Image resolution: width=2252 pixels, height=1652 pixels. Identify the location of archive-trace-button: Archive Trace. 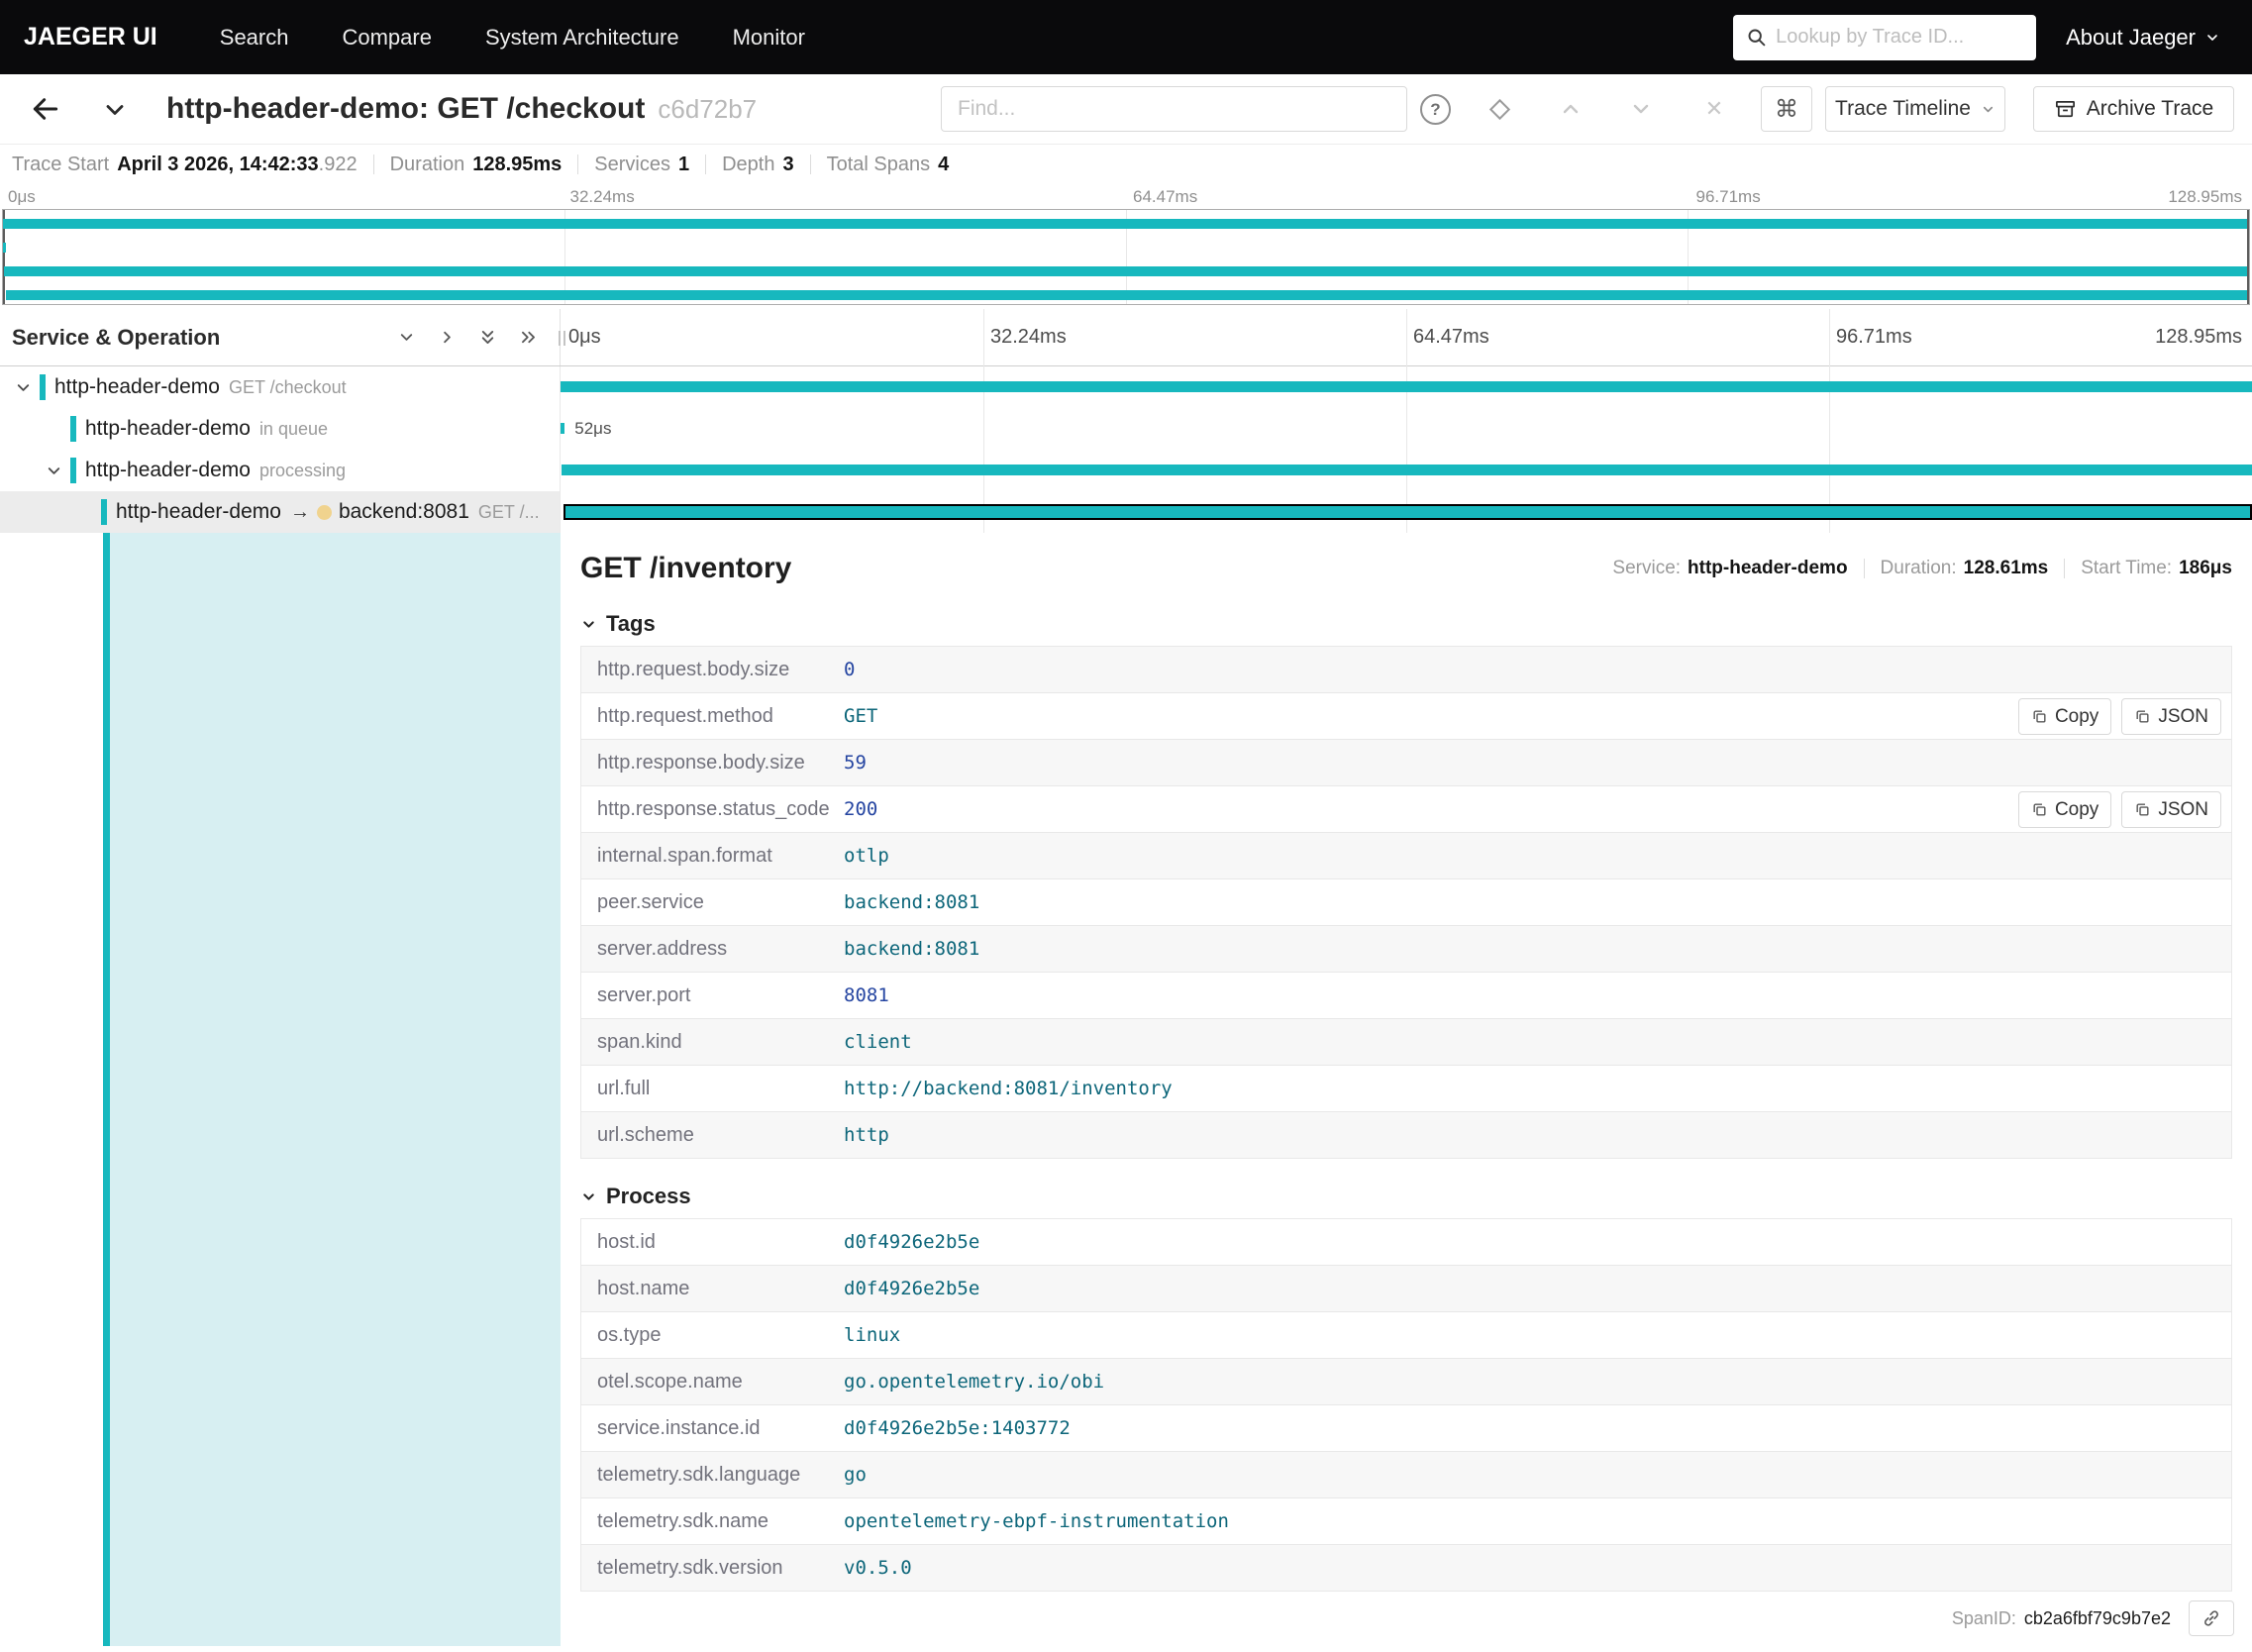
(2133, 109).